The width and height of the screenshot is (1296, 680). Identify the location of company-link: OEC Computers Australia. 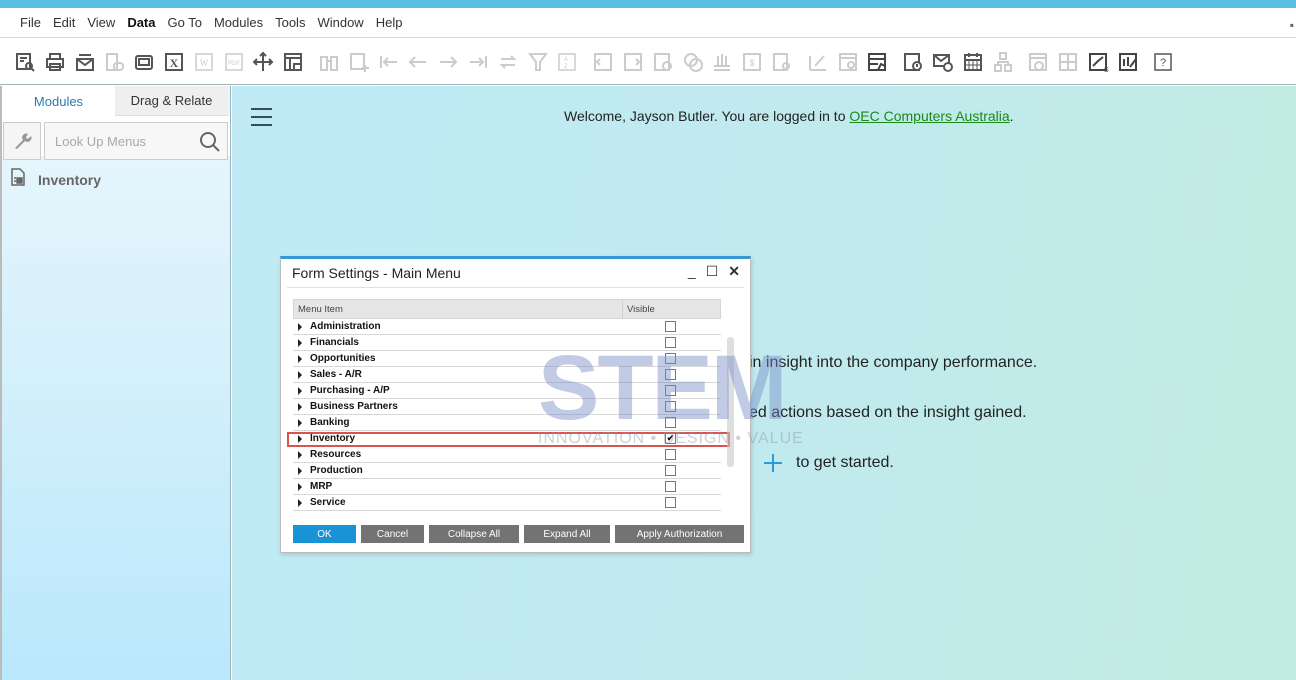
(929, 116).